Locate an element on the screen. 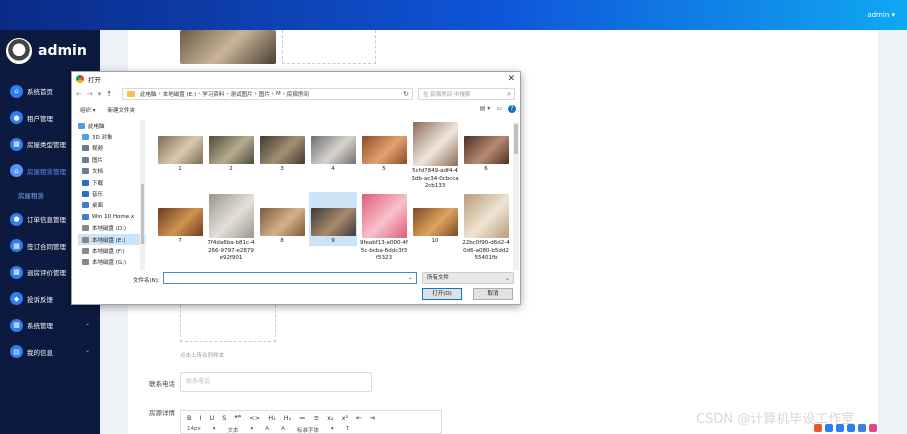 This screenshot has width=907, height=434. editor-toolbar-row2: 14px ▾ 文本 ▾ A A 标准字体 ▾ T is located at coordinates (311, 429).